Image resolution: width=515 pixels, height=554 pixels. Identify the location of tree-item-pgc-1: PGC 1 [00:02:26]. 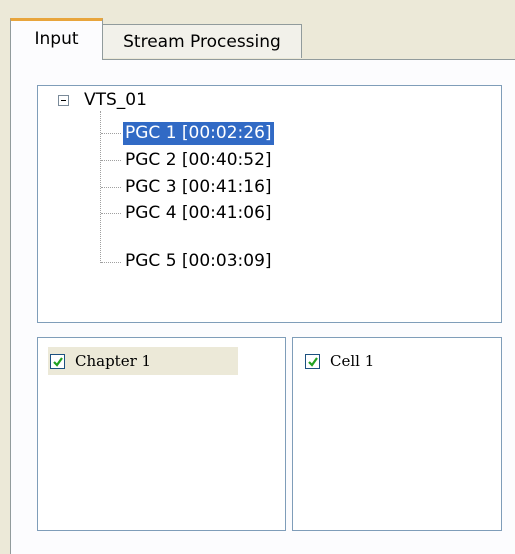
(198, 133).